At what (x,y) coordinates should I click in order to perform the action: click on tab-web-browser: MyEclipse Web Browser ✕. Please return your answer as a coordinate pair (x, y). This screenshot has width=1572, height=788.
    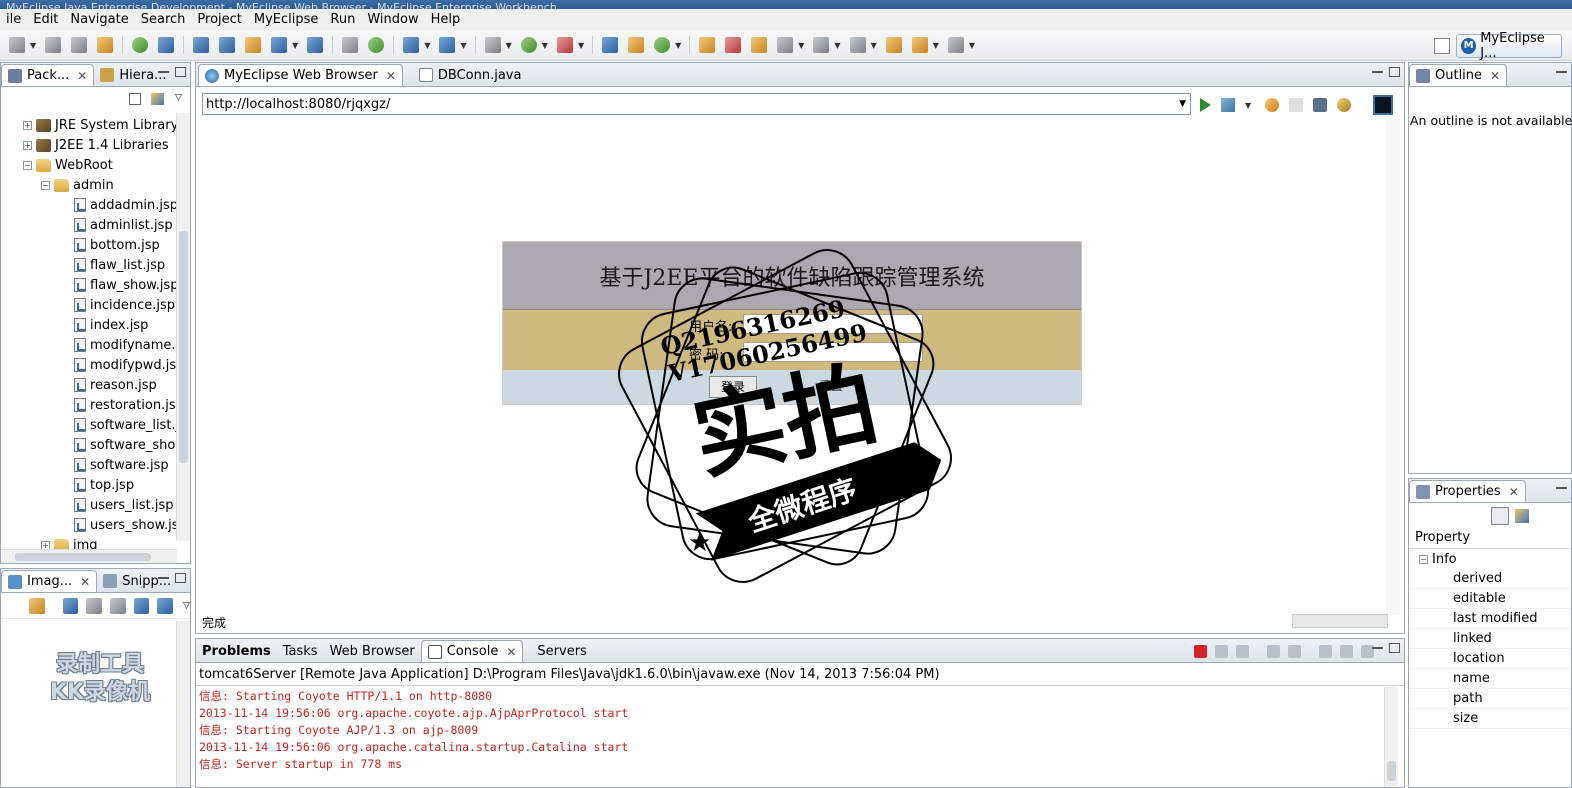
    Looking at the image, I should click on (300, 75).